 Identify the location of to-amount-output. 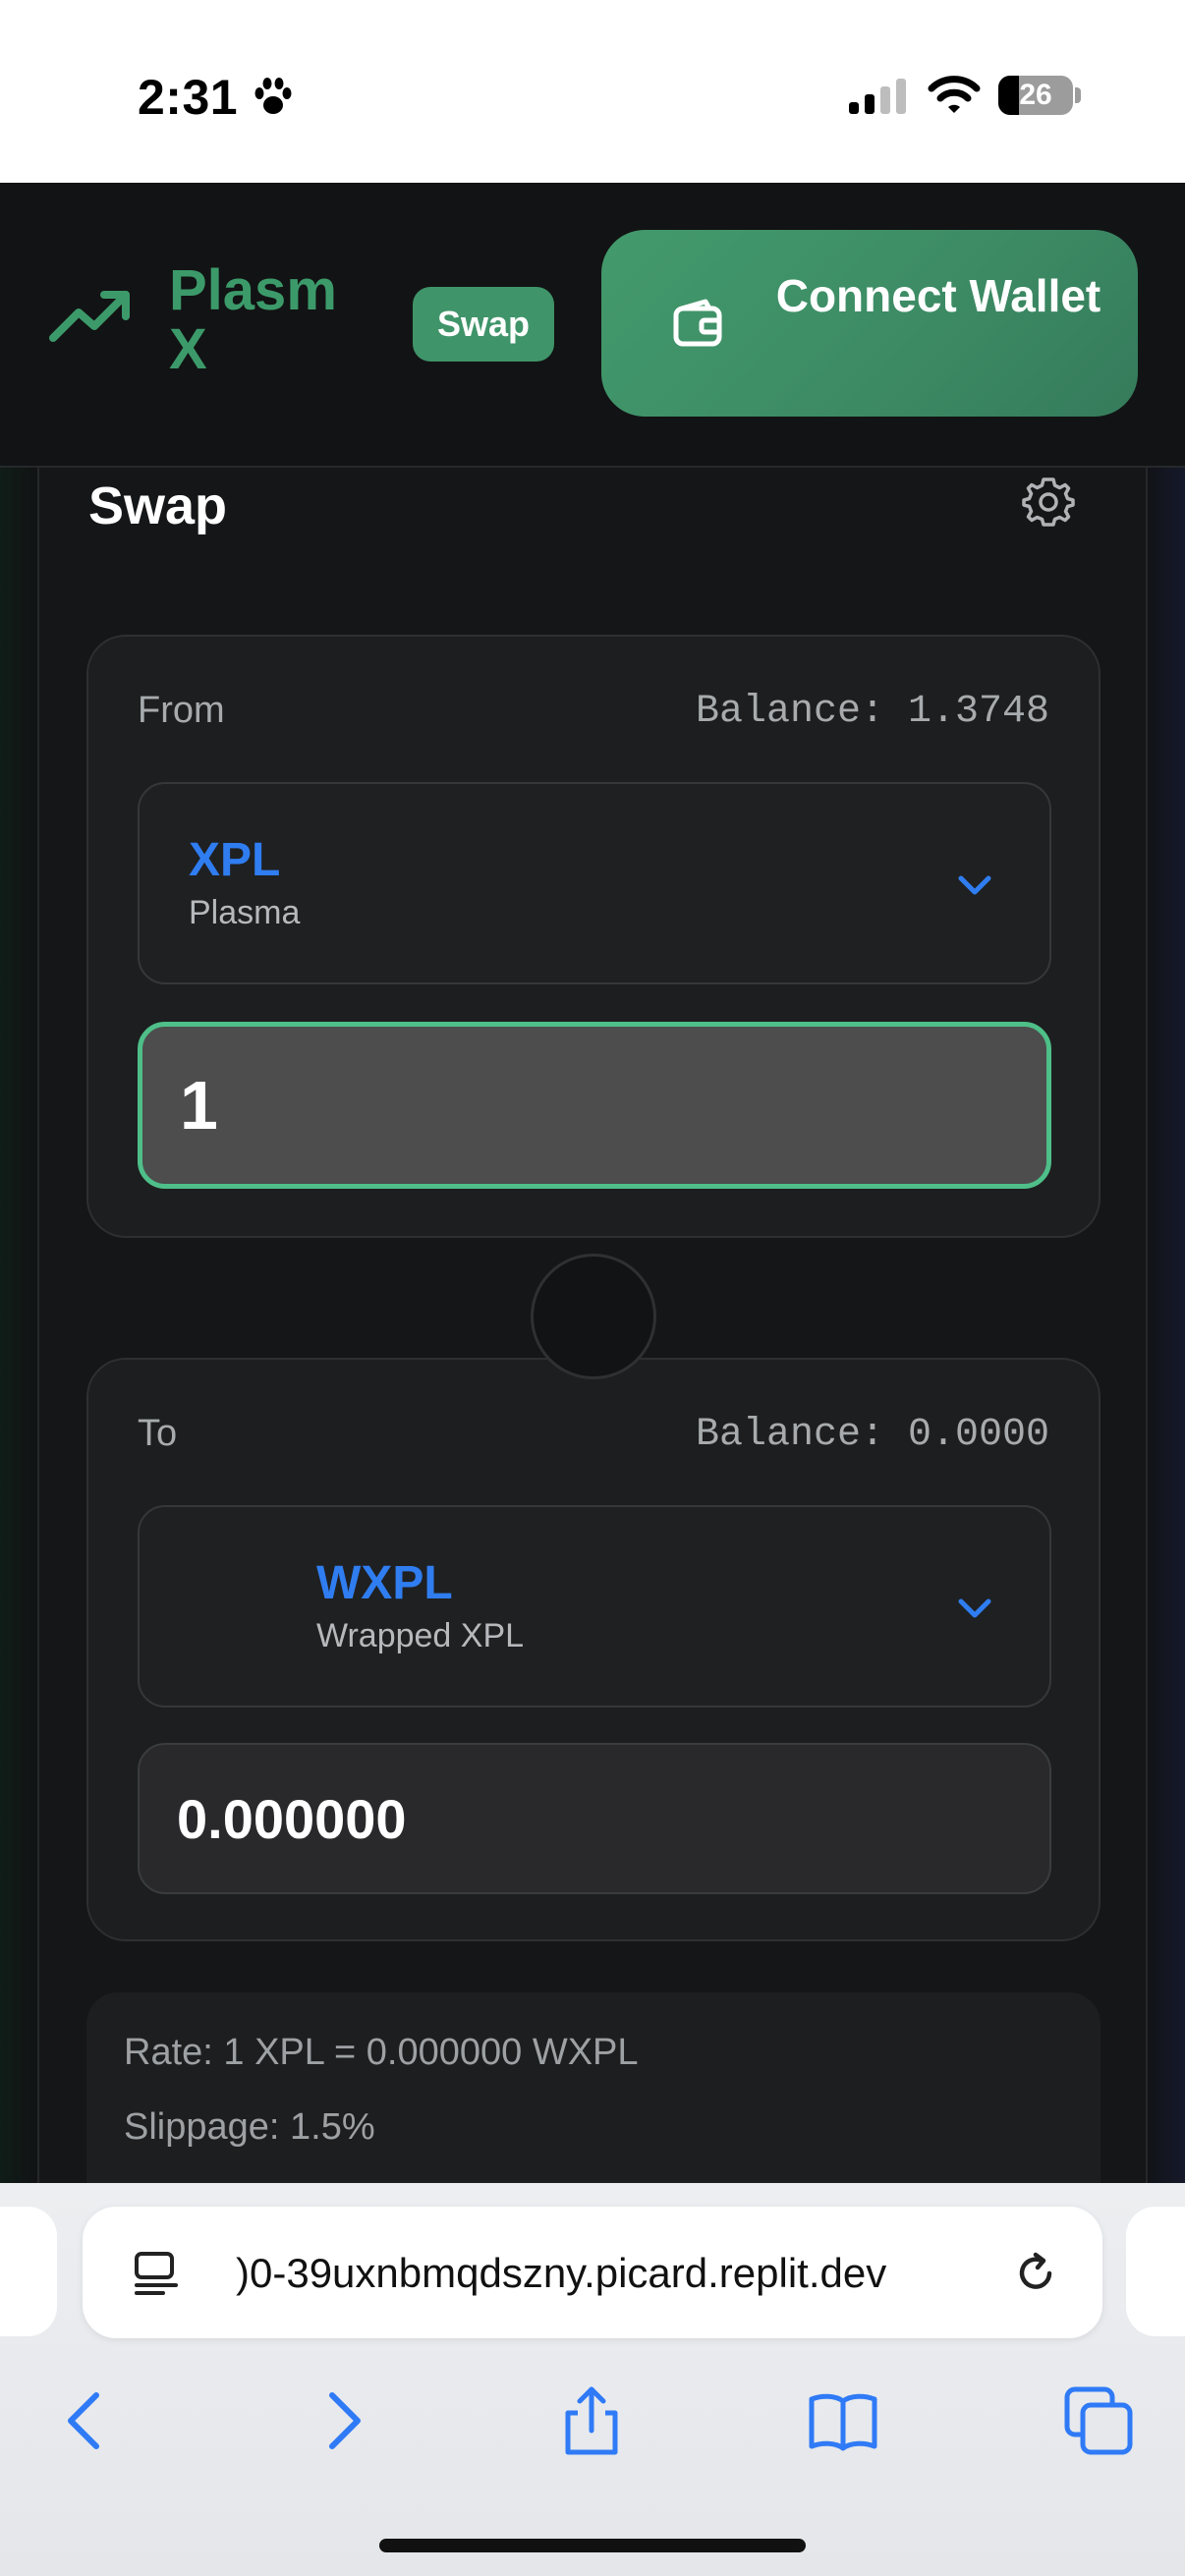
(594, 1818).